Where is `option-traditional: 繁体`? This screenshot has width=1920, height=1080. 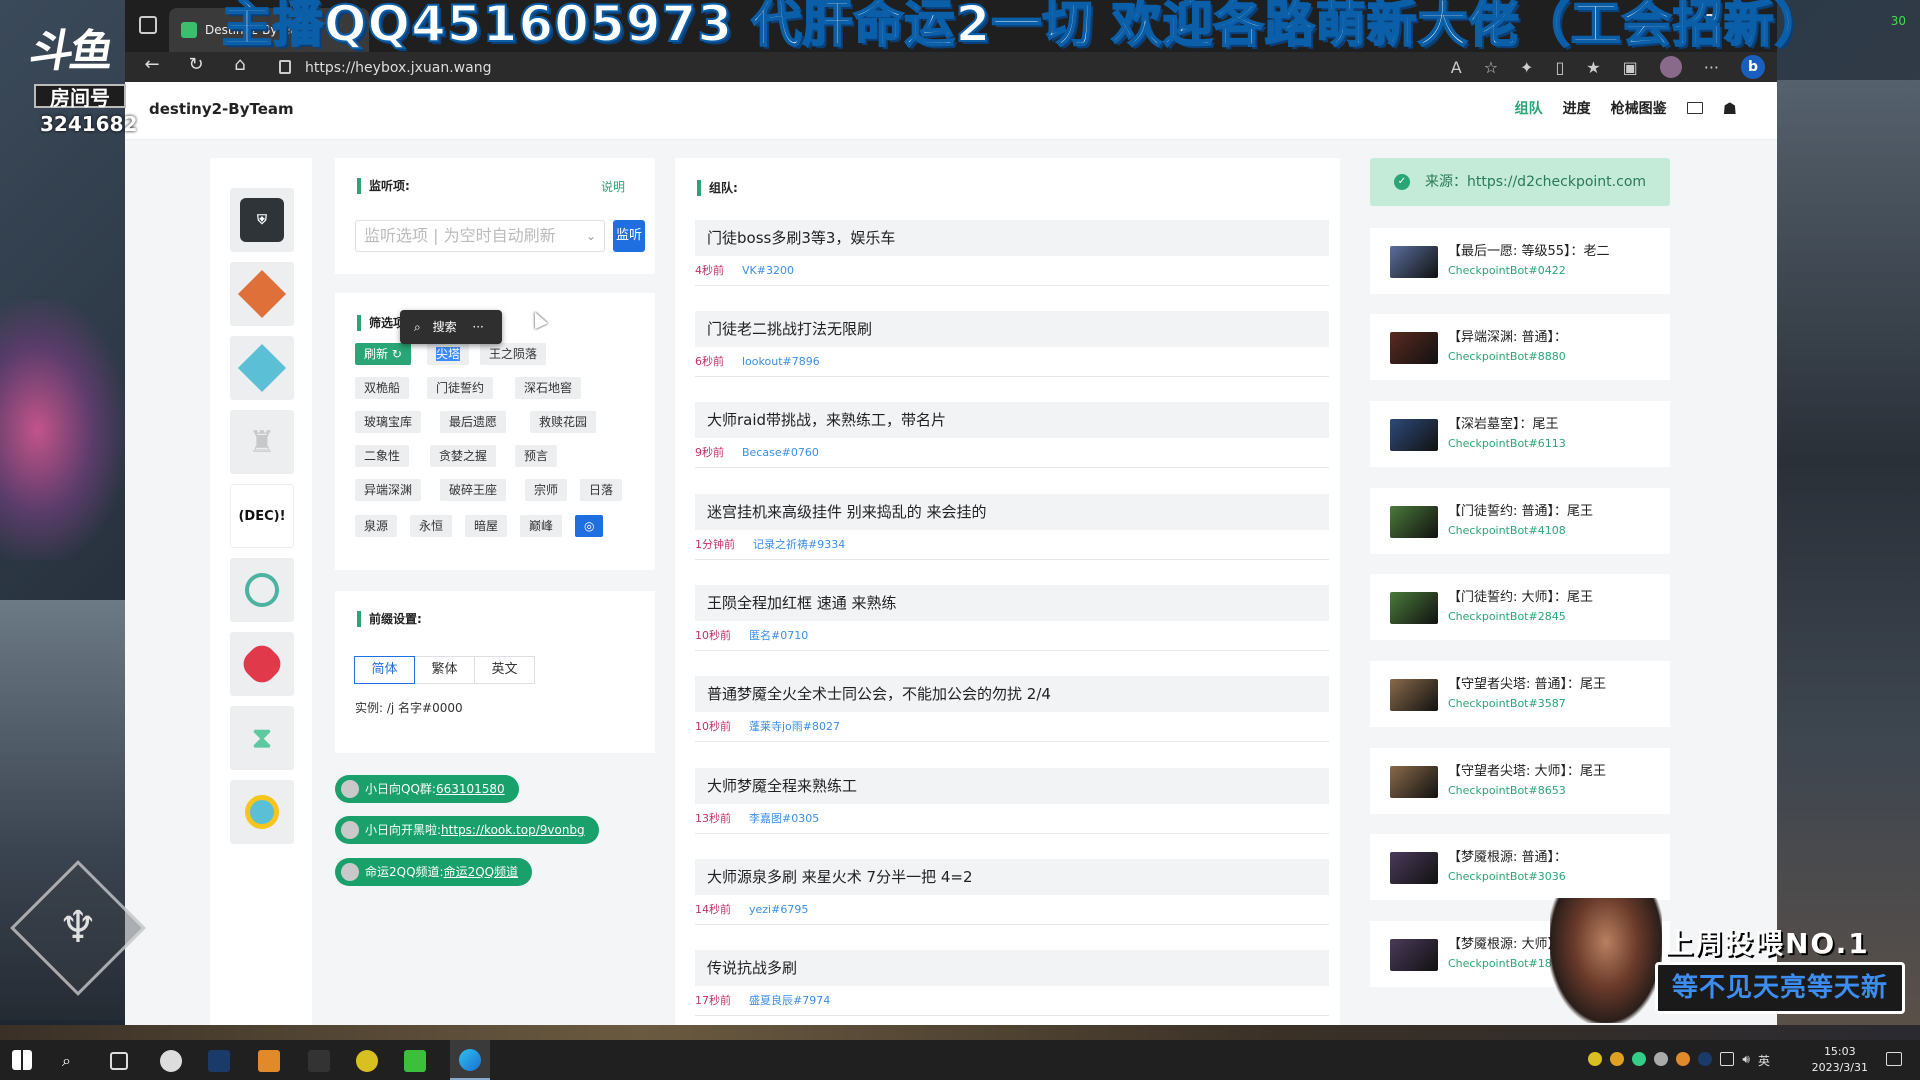
option-traditional: 繁体 is located at coordinates (444, 670).